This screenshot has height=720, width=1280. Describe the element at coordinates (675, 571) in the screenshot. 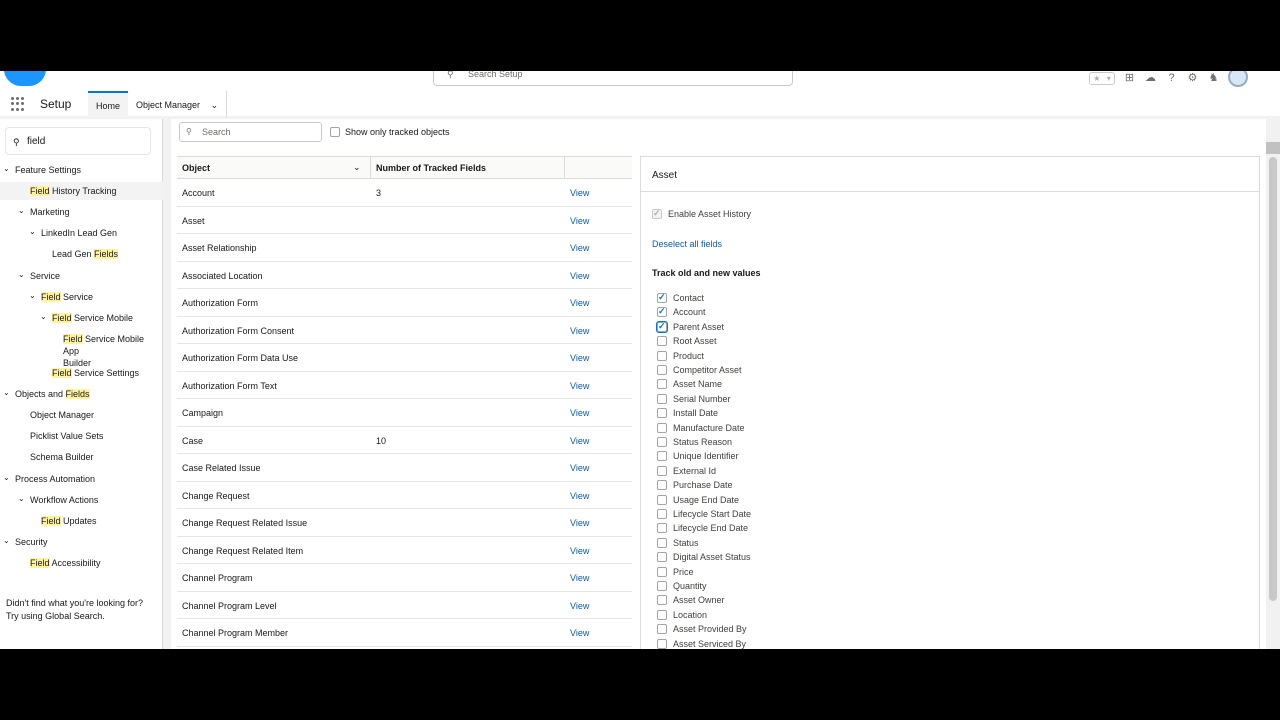

I see `field-checkbox-row: Price` at that location.